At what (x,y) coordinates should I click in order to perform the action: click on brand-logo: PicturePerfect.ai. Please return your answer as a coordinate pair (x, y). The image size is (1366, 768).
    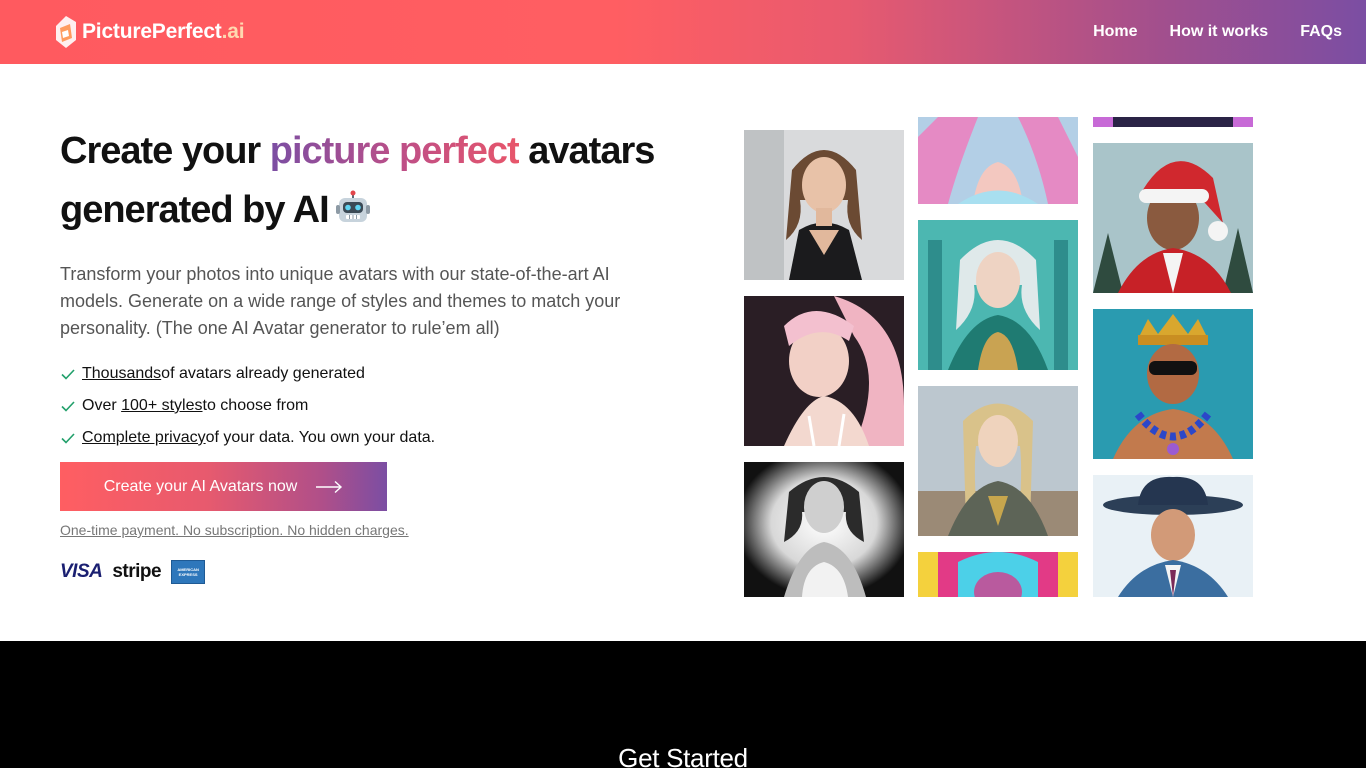
    Looking at the image, I should click on (149, 32).